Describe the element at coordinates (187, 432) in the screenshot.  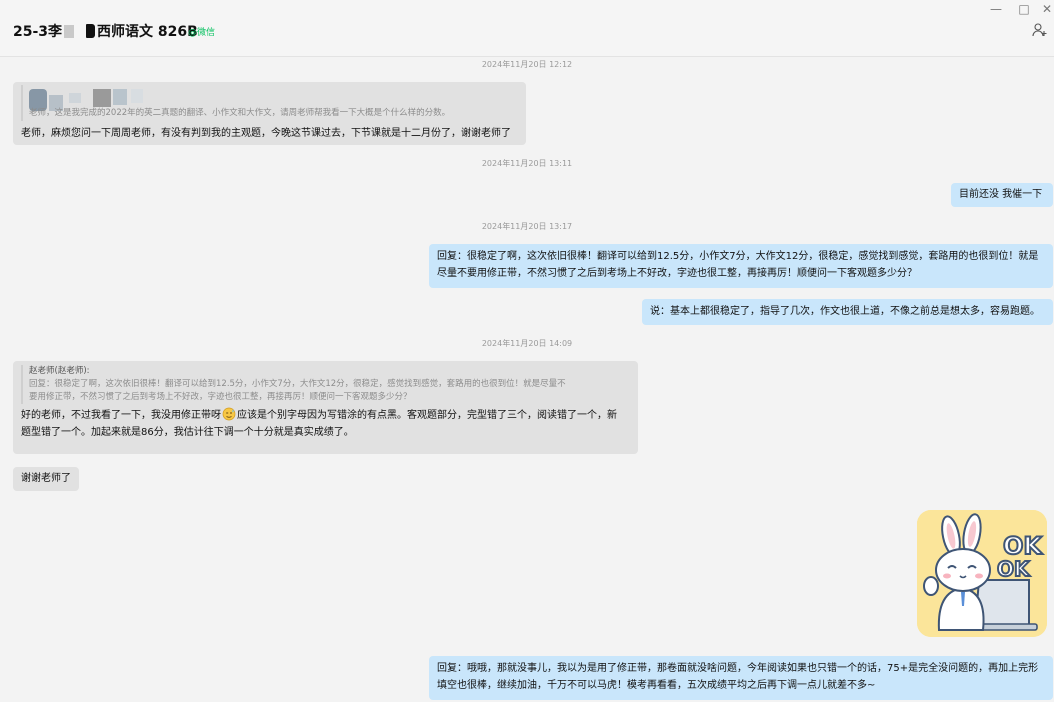
I see `message-text: 题型错了一个。加起来就是86分，我估计往下调一个十分就是真实成绩了。` at that location.